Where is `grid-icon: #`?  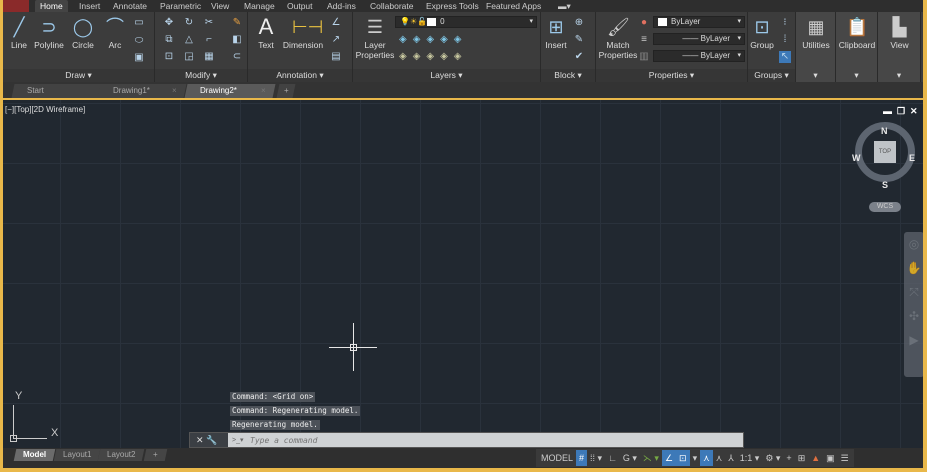 grid-icon: # is located at coordinates (582, 458).